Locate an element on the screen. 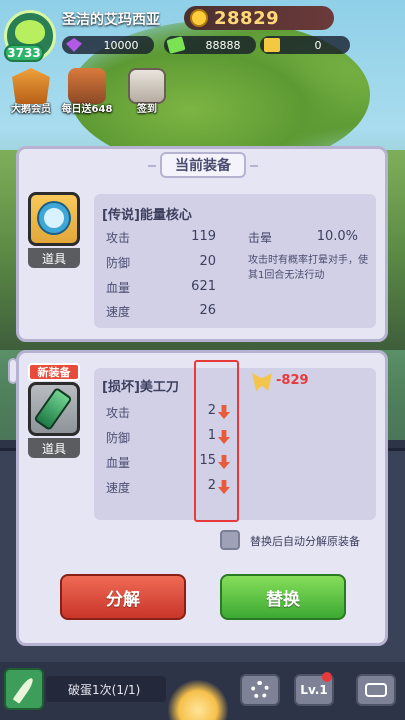 Image resolution: width=405 pixels, height=720 pixels. auto-decompose-checkbox is located at coordinates (230, 540).